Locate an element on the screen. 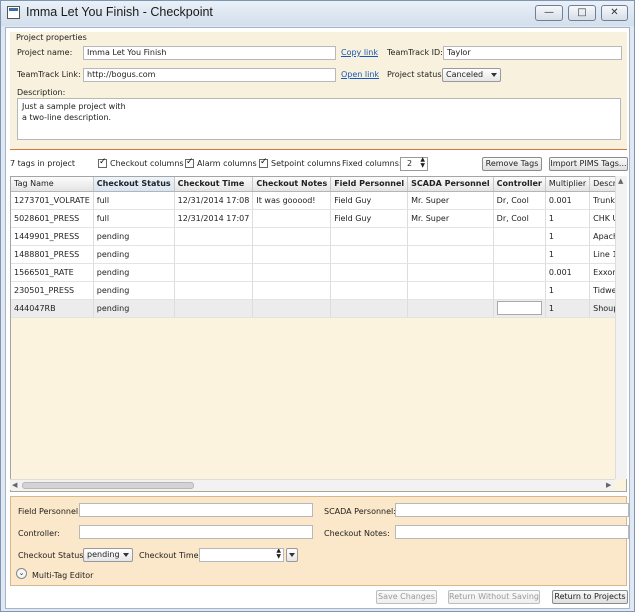  save-changes-button: Save Changes is located at coordinates (406, 597).